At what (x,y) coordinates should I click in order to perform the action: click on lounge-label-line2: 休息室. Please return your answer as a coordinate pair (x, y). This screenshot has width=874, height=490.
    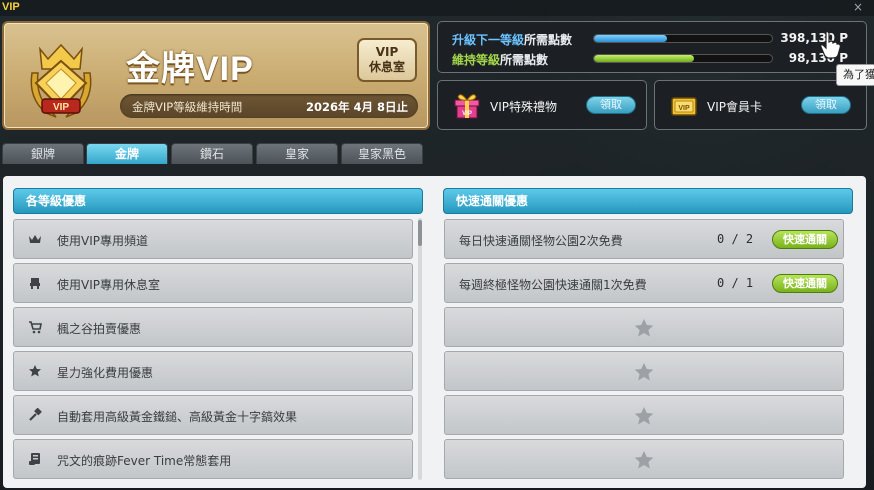
    Looking at the image, I should click on (386, 67).